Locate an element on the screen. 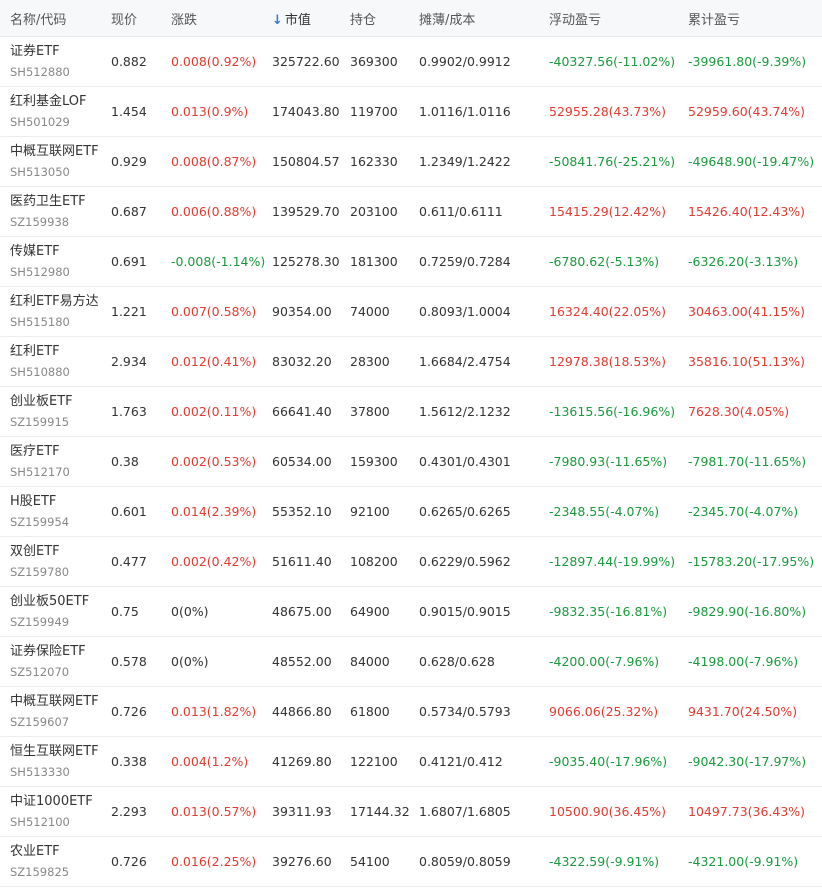 The width and height of the screenshot is (822, 889). column-header-total-pnl: 累计盈亏 is located at coordinates (755, 18).